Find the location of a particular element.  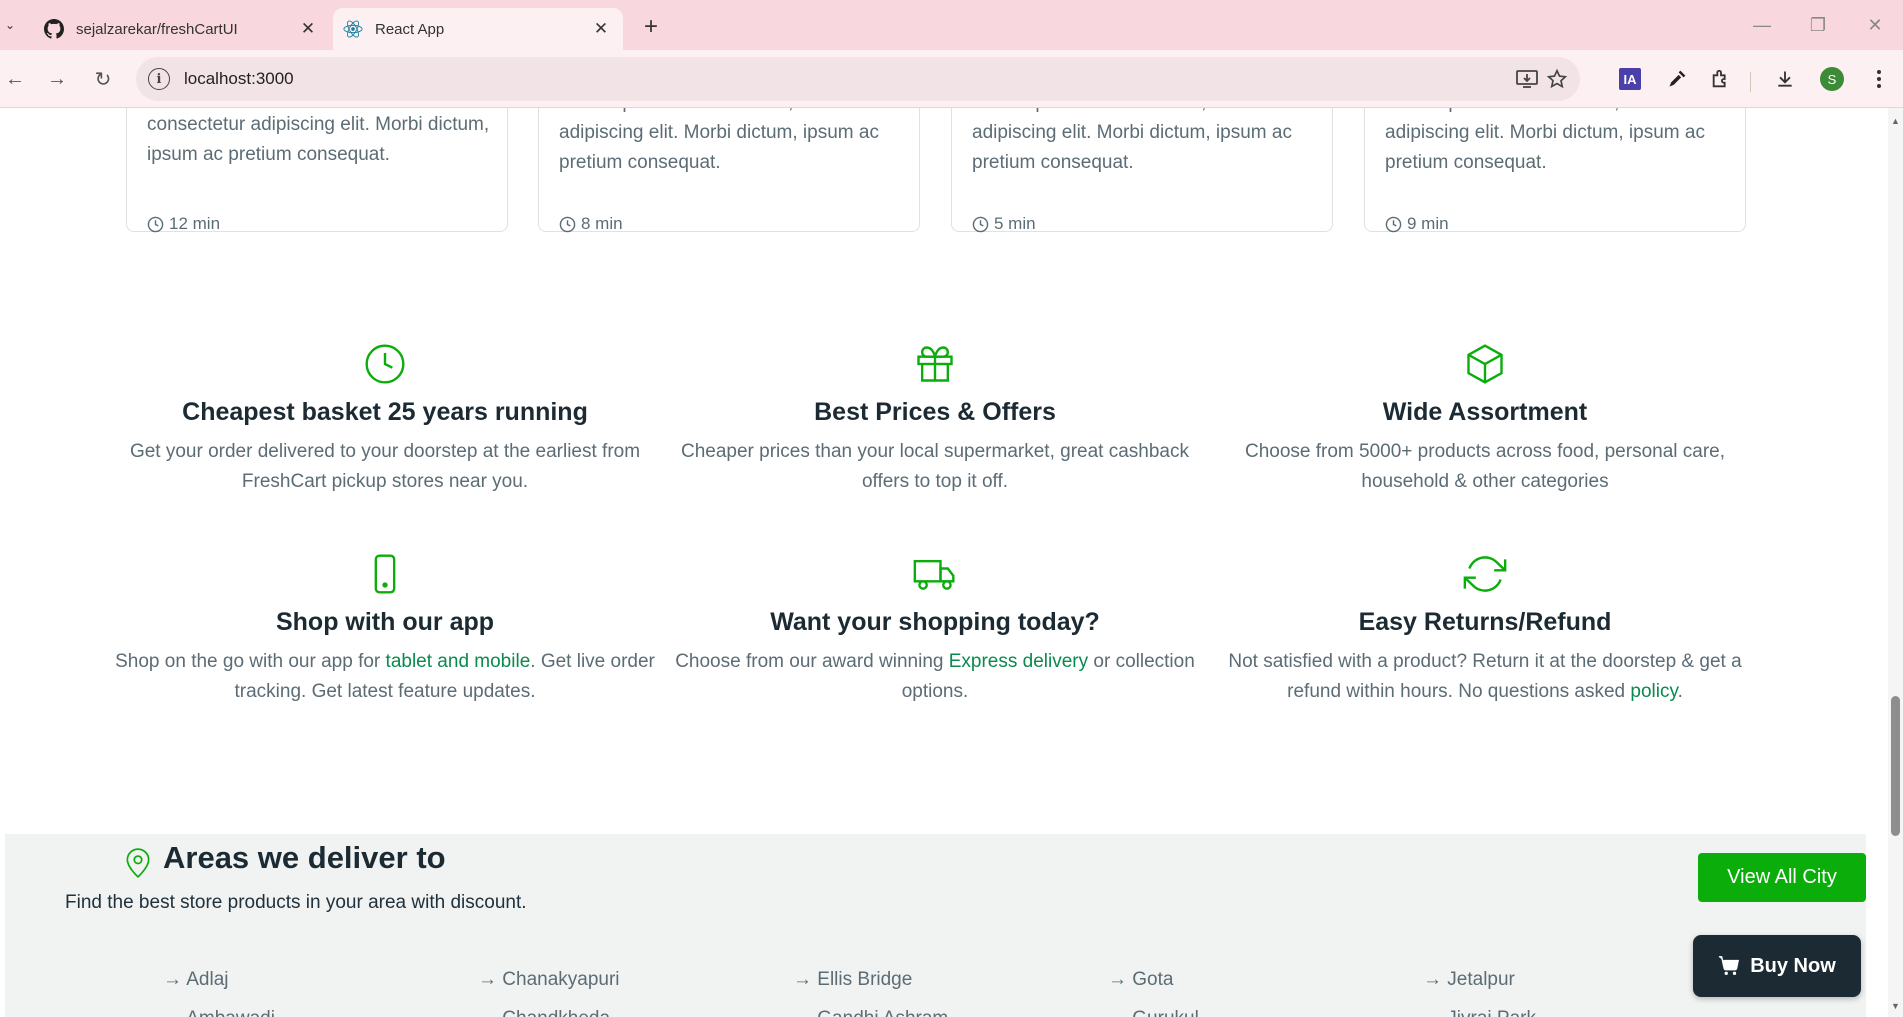

truck-icon is located at coordinates (935, 574).